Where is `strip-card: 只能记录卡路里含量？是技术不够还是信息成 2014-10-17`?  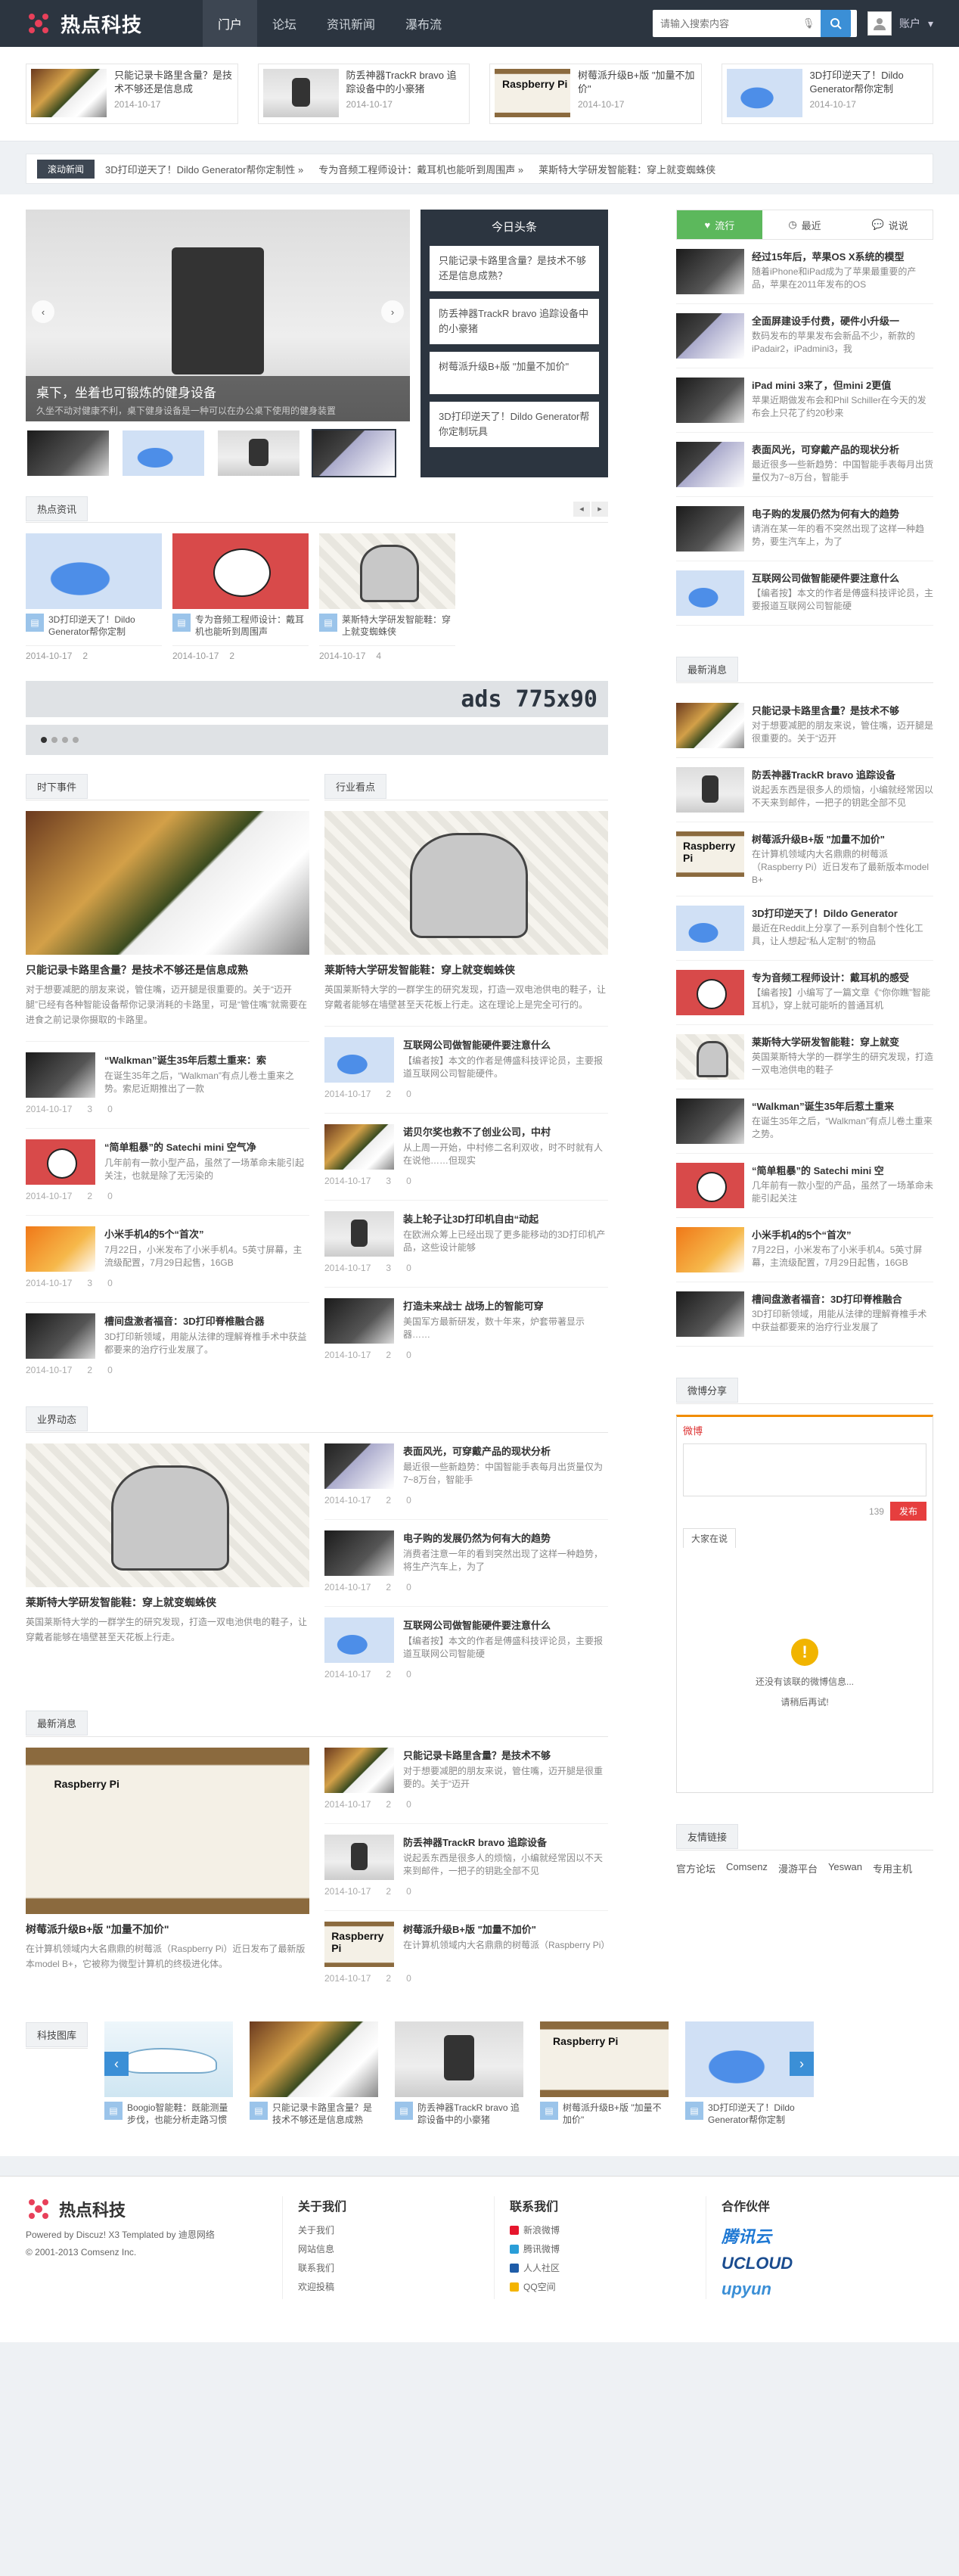
strip-card: 只能记录卡路里含量？是技术不够还是信息成 2014-10-17 is located at coordinates (132, 94).